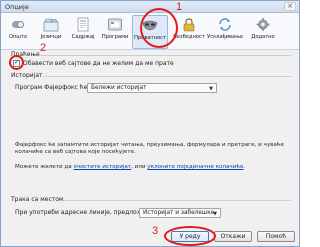  What do you see at coordinates (225, 24) in the screenshot?
I see `sync-icon` at bounding box center [225, 24].